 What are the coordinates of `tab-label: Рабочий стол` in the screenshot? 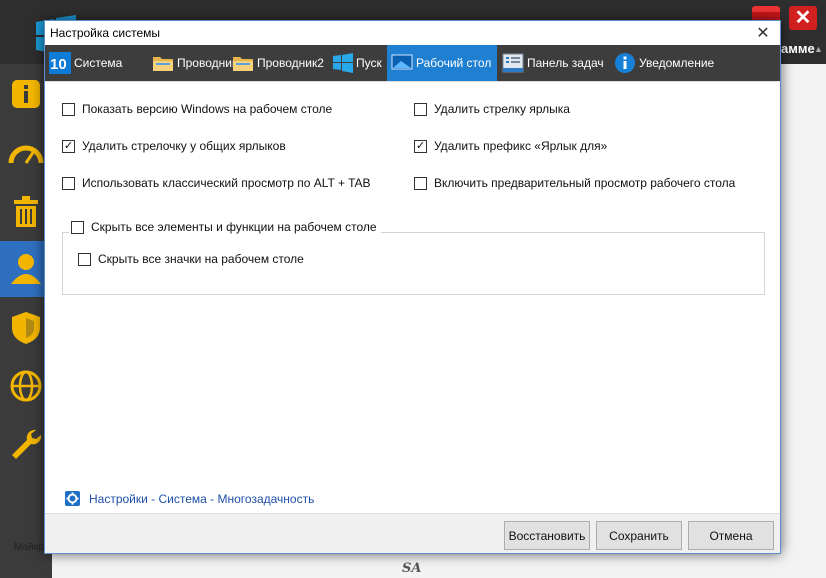 It's located at (454, 63).